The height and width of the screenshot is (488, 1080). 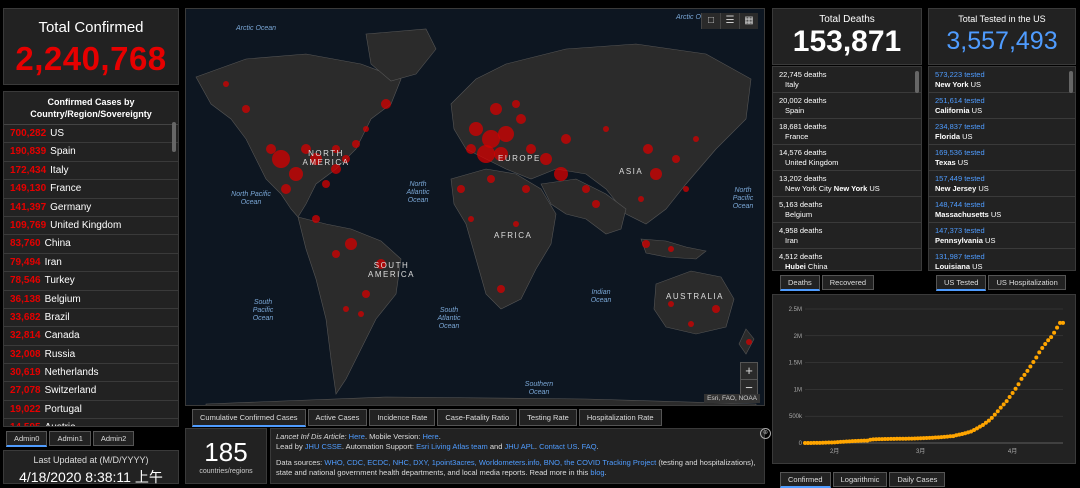 I want to click on deaths-row: 20,002 deaths Spain, so click(x=847, y=106).